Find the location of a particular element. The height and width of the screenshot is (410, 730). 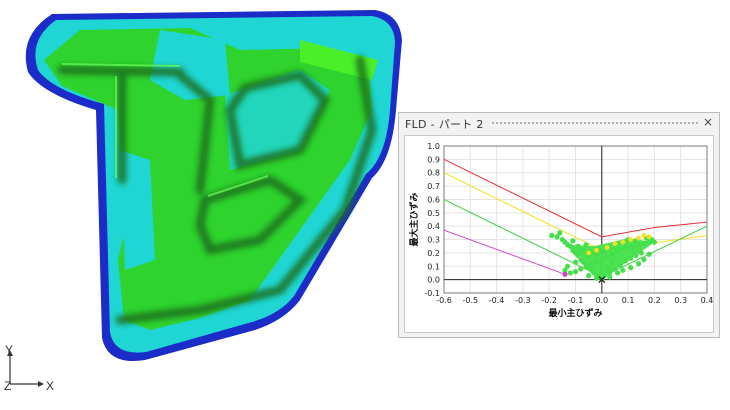

y-tick-label: -0.1 is located at coordinates (432, 293).